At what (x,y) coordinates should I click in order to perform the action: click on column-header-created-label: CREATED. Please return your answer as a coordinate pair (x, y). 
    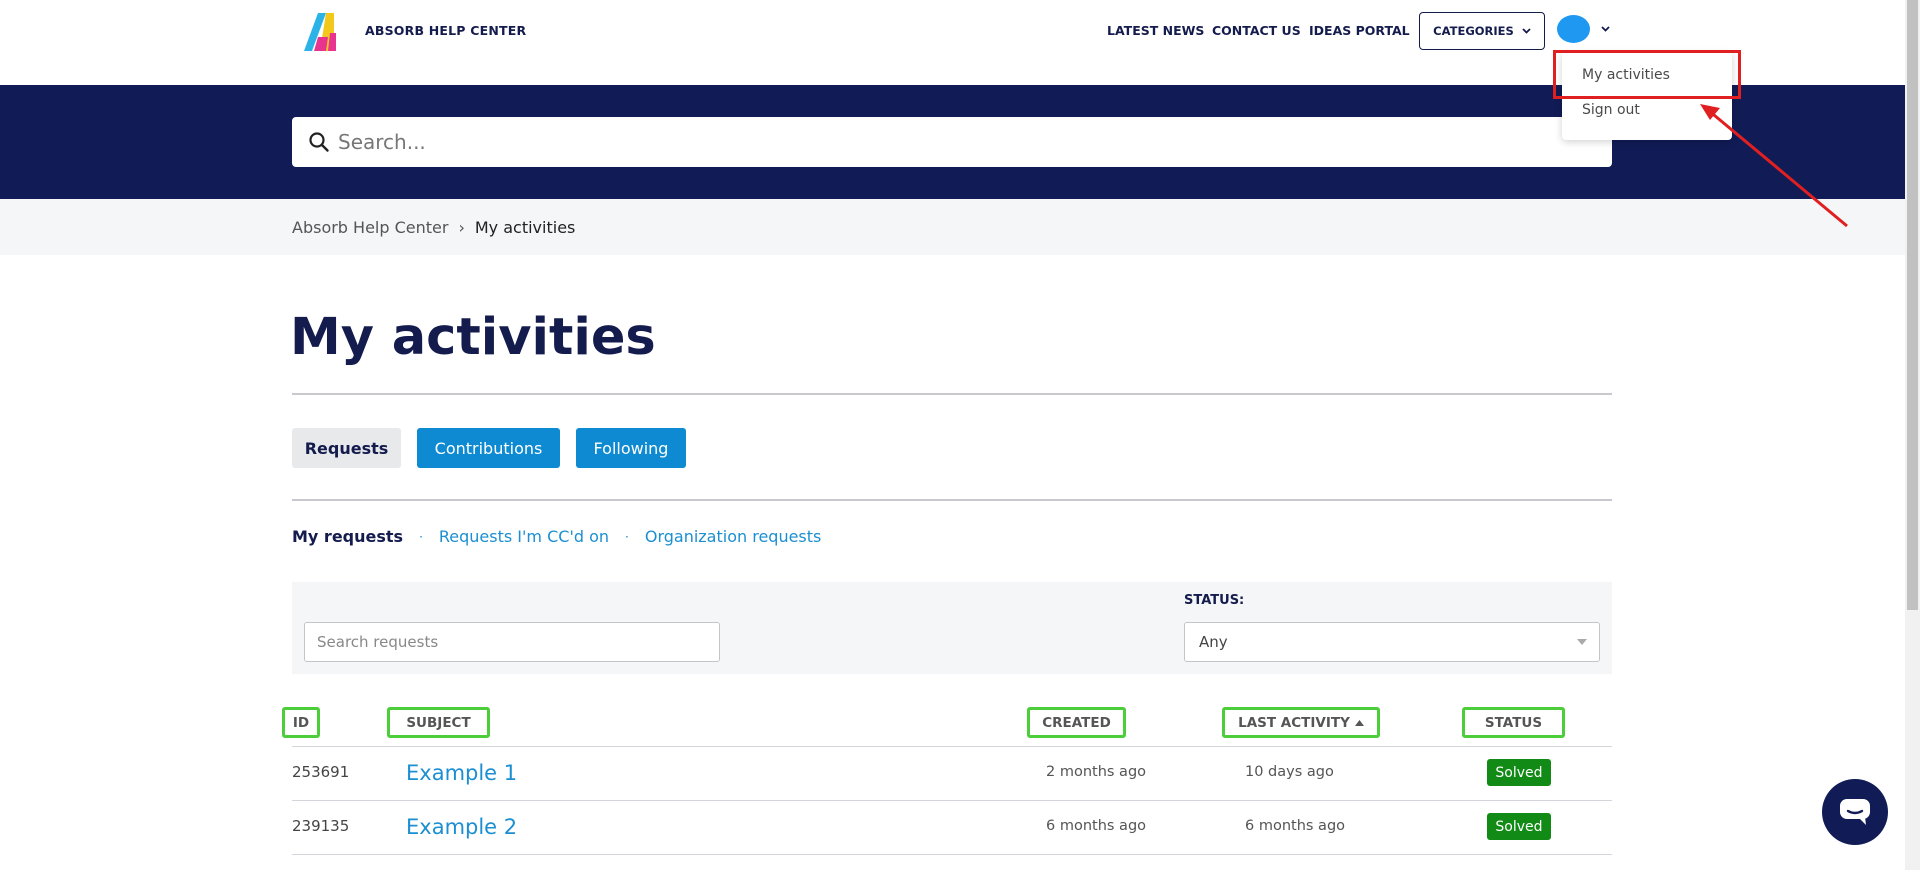
    Looking at the image, I should click on (1076, 722).